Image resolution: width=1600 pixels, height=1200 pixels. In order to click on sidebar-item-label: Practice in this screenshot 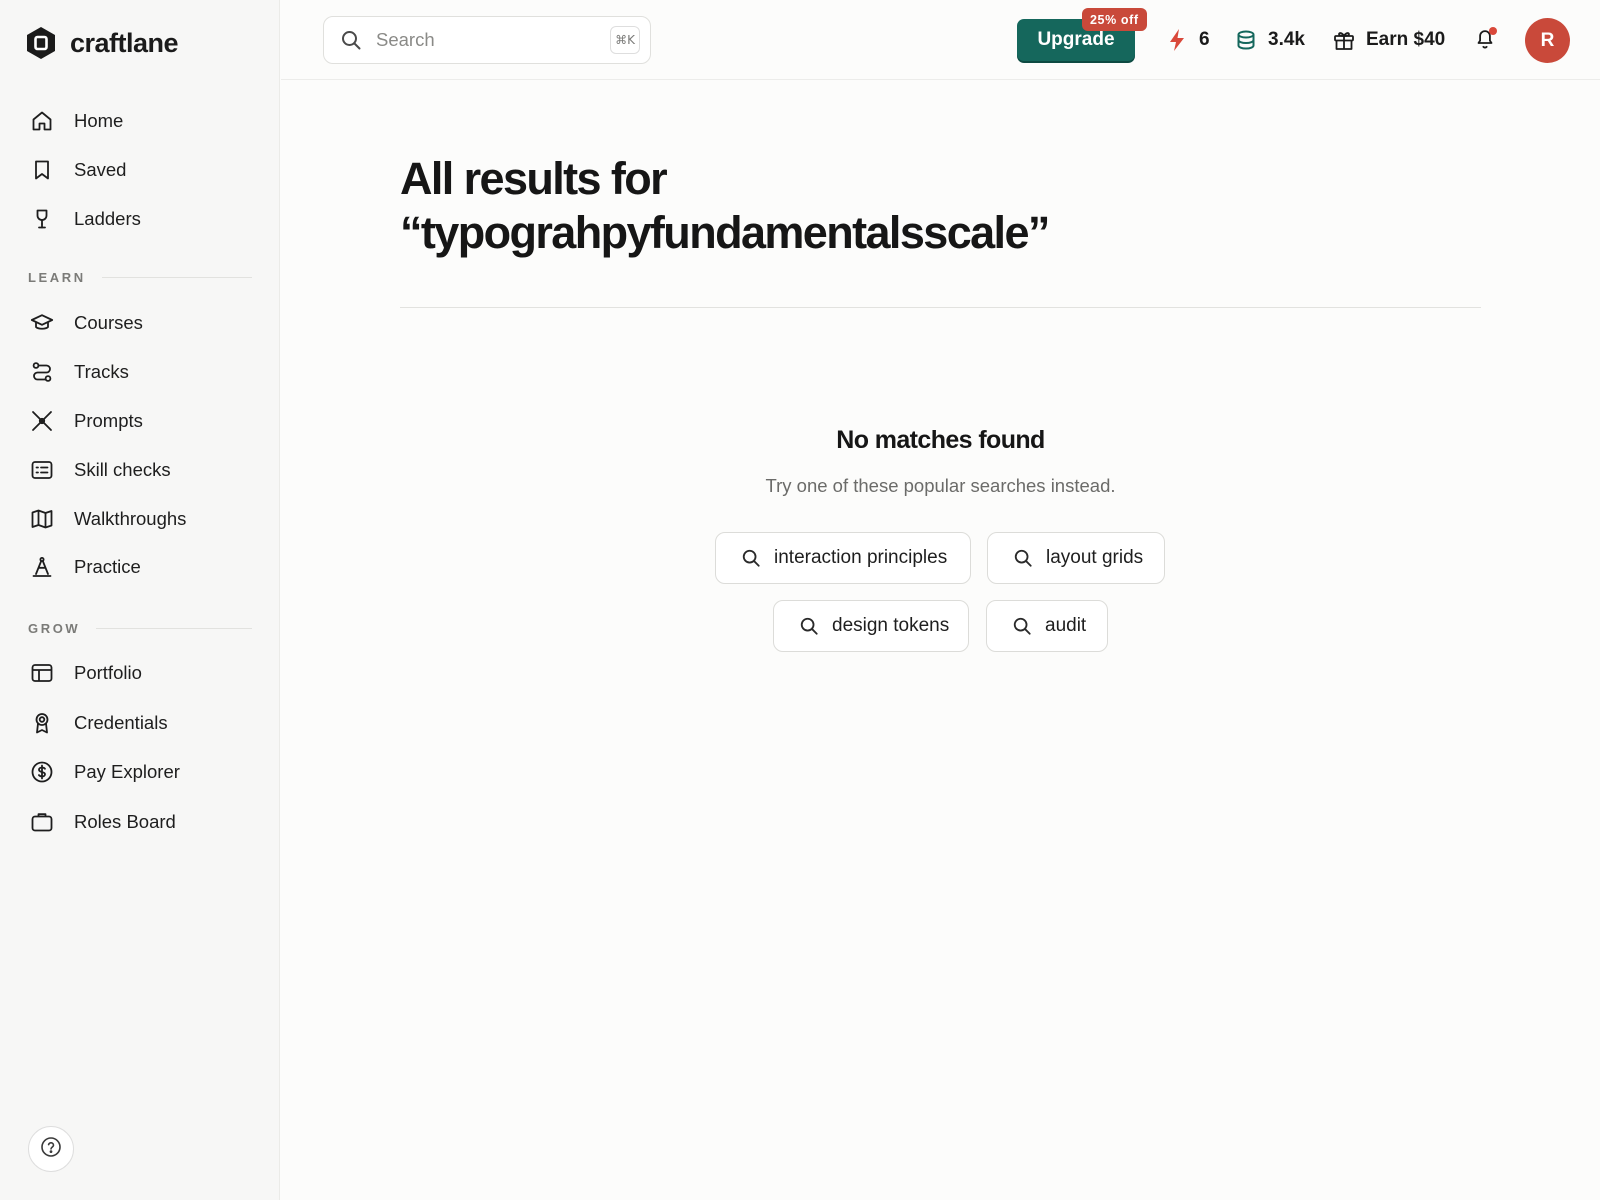, I will do `click(107, 566)`.